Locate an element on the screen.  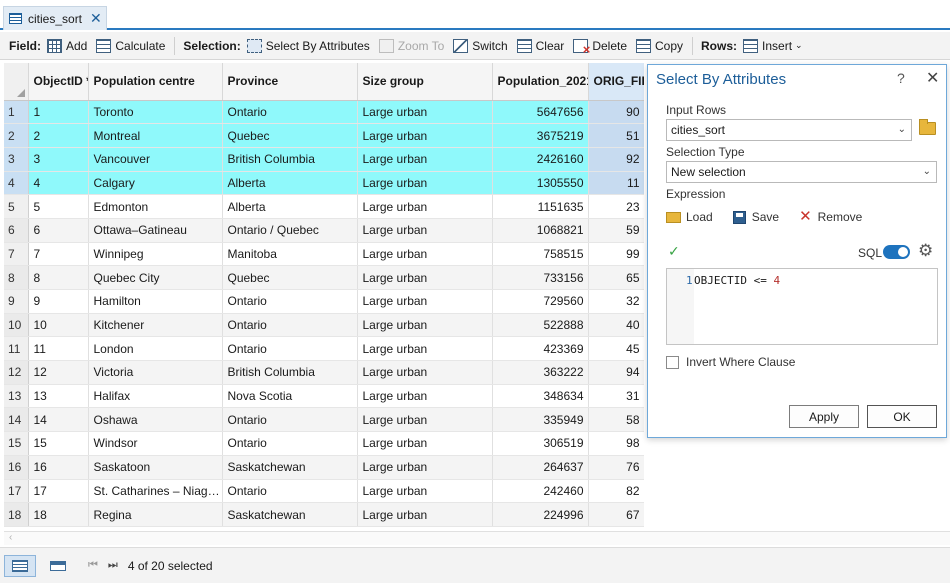
population-2021-cell: 264637 is located at coordinates (540, 467).